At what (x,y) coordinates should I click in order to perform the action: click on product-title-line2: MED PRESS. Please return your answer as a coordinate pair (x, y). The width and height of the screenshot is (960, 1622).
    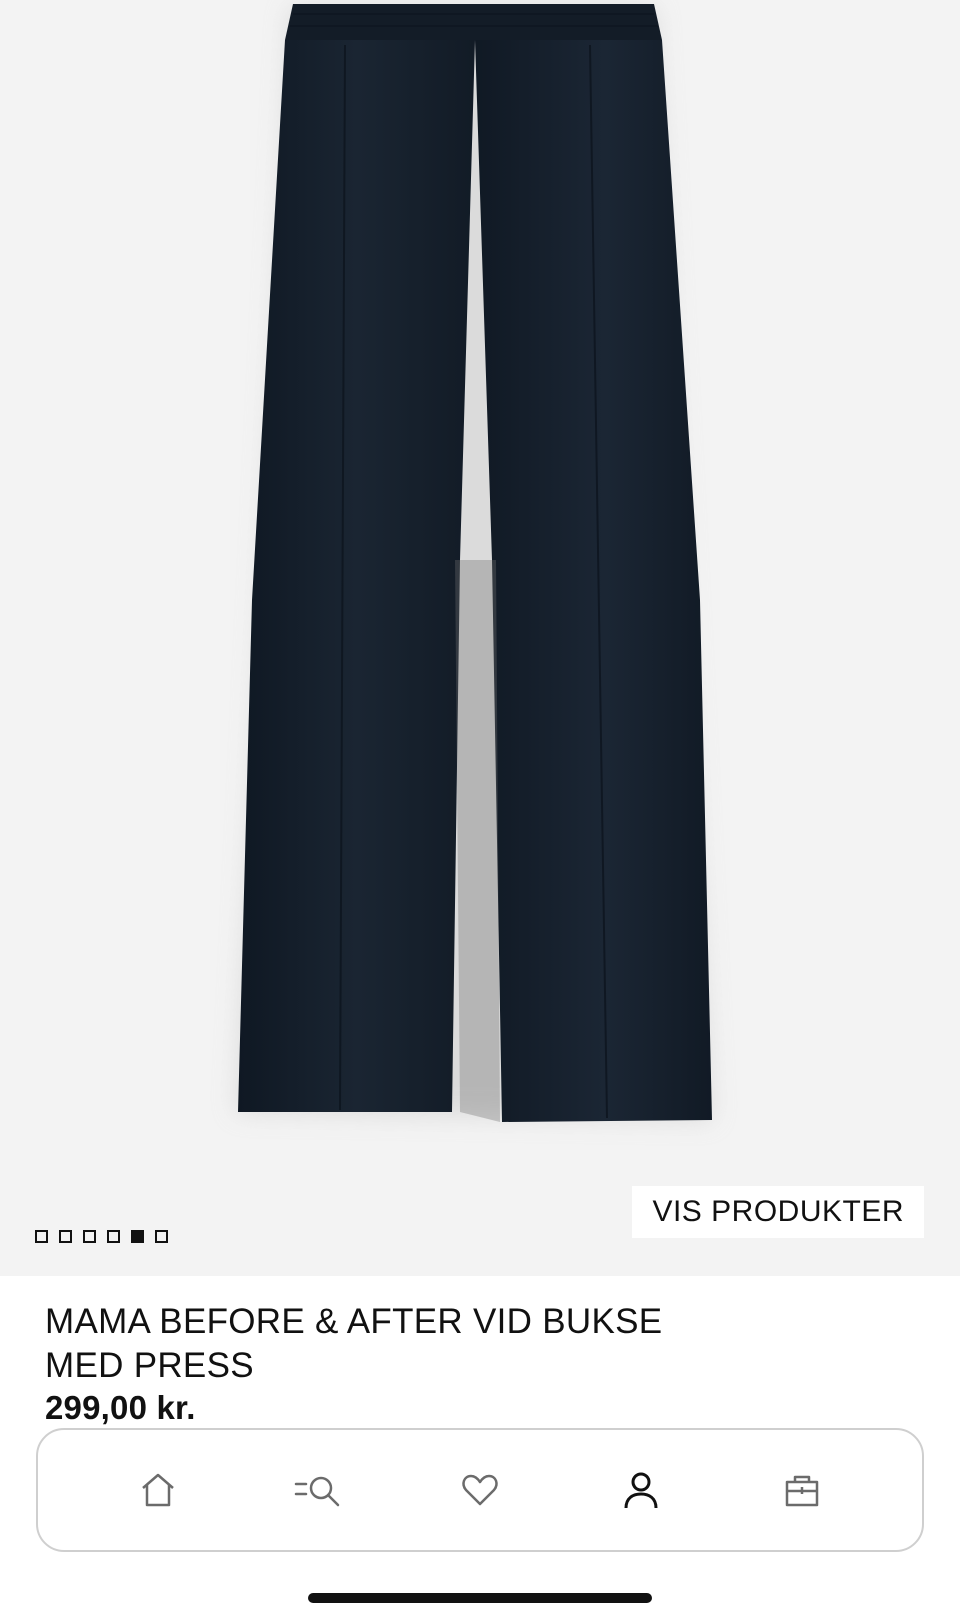
    Looking at the image, I should click on (149, 1365).